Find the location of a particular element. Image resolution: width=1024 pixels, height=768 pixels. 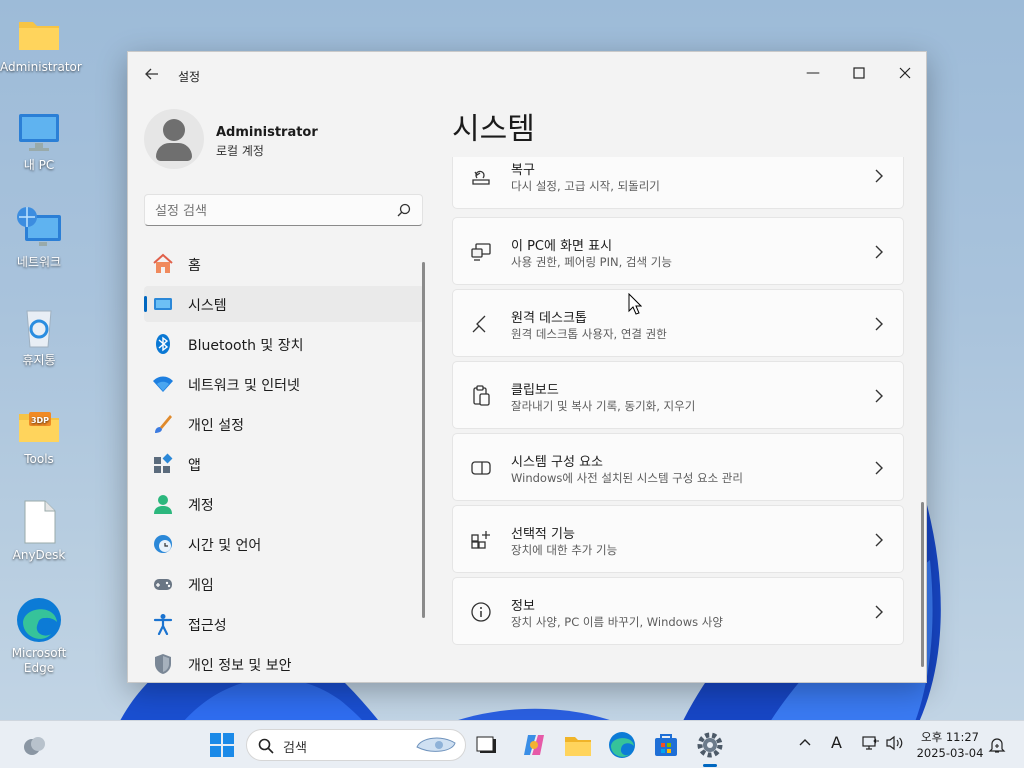

card-subtitle: 장치 사양, PC 이름 바꾸기, Windows 사양 is located at coordinates (617, 622).